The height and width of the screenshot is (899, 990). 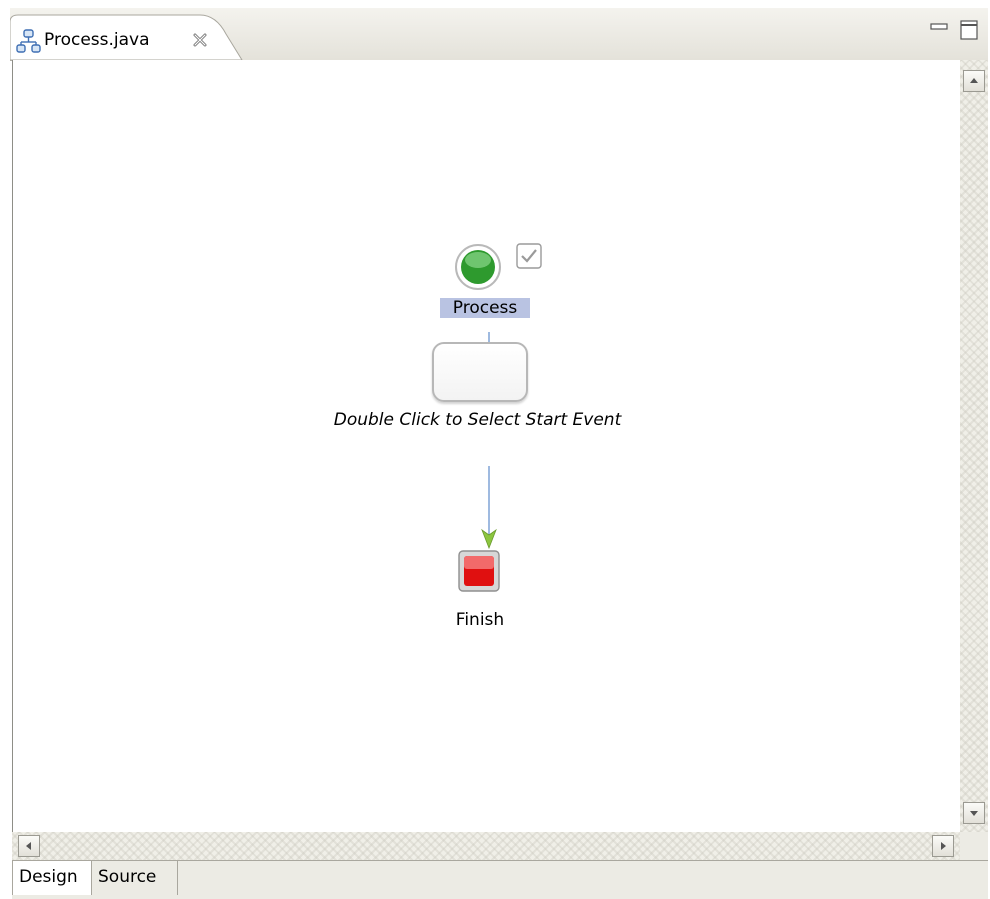 What do you see at coordinates (529, 256) in the screenshot?
I see `checkmark-icon` at bounding box center [529, 256].